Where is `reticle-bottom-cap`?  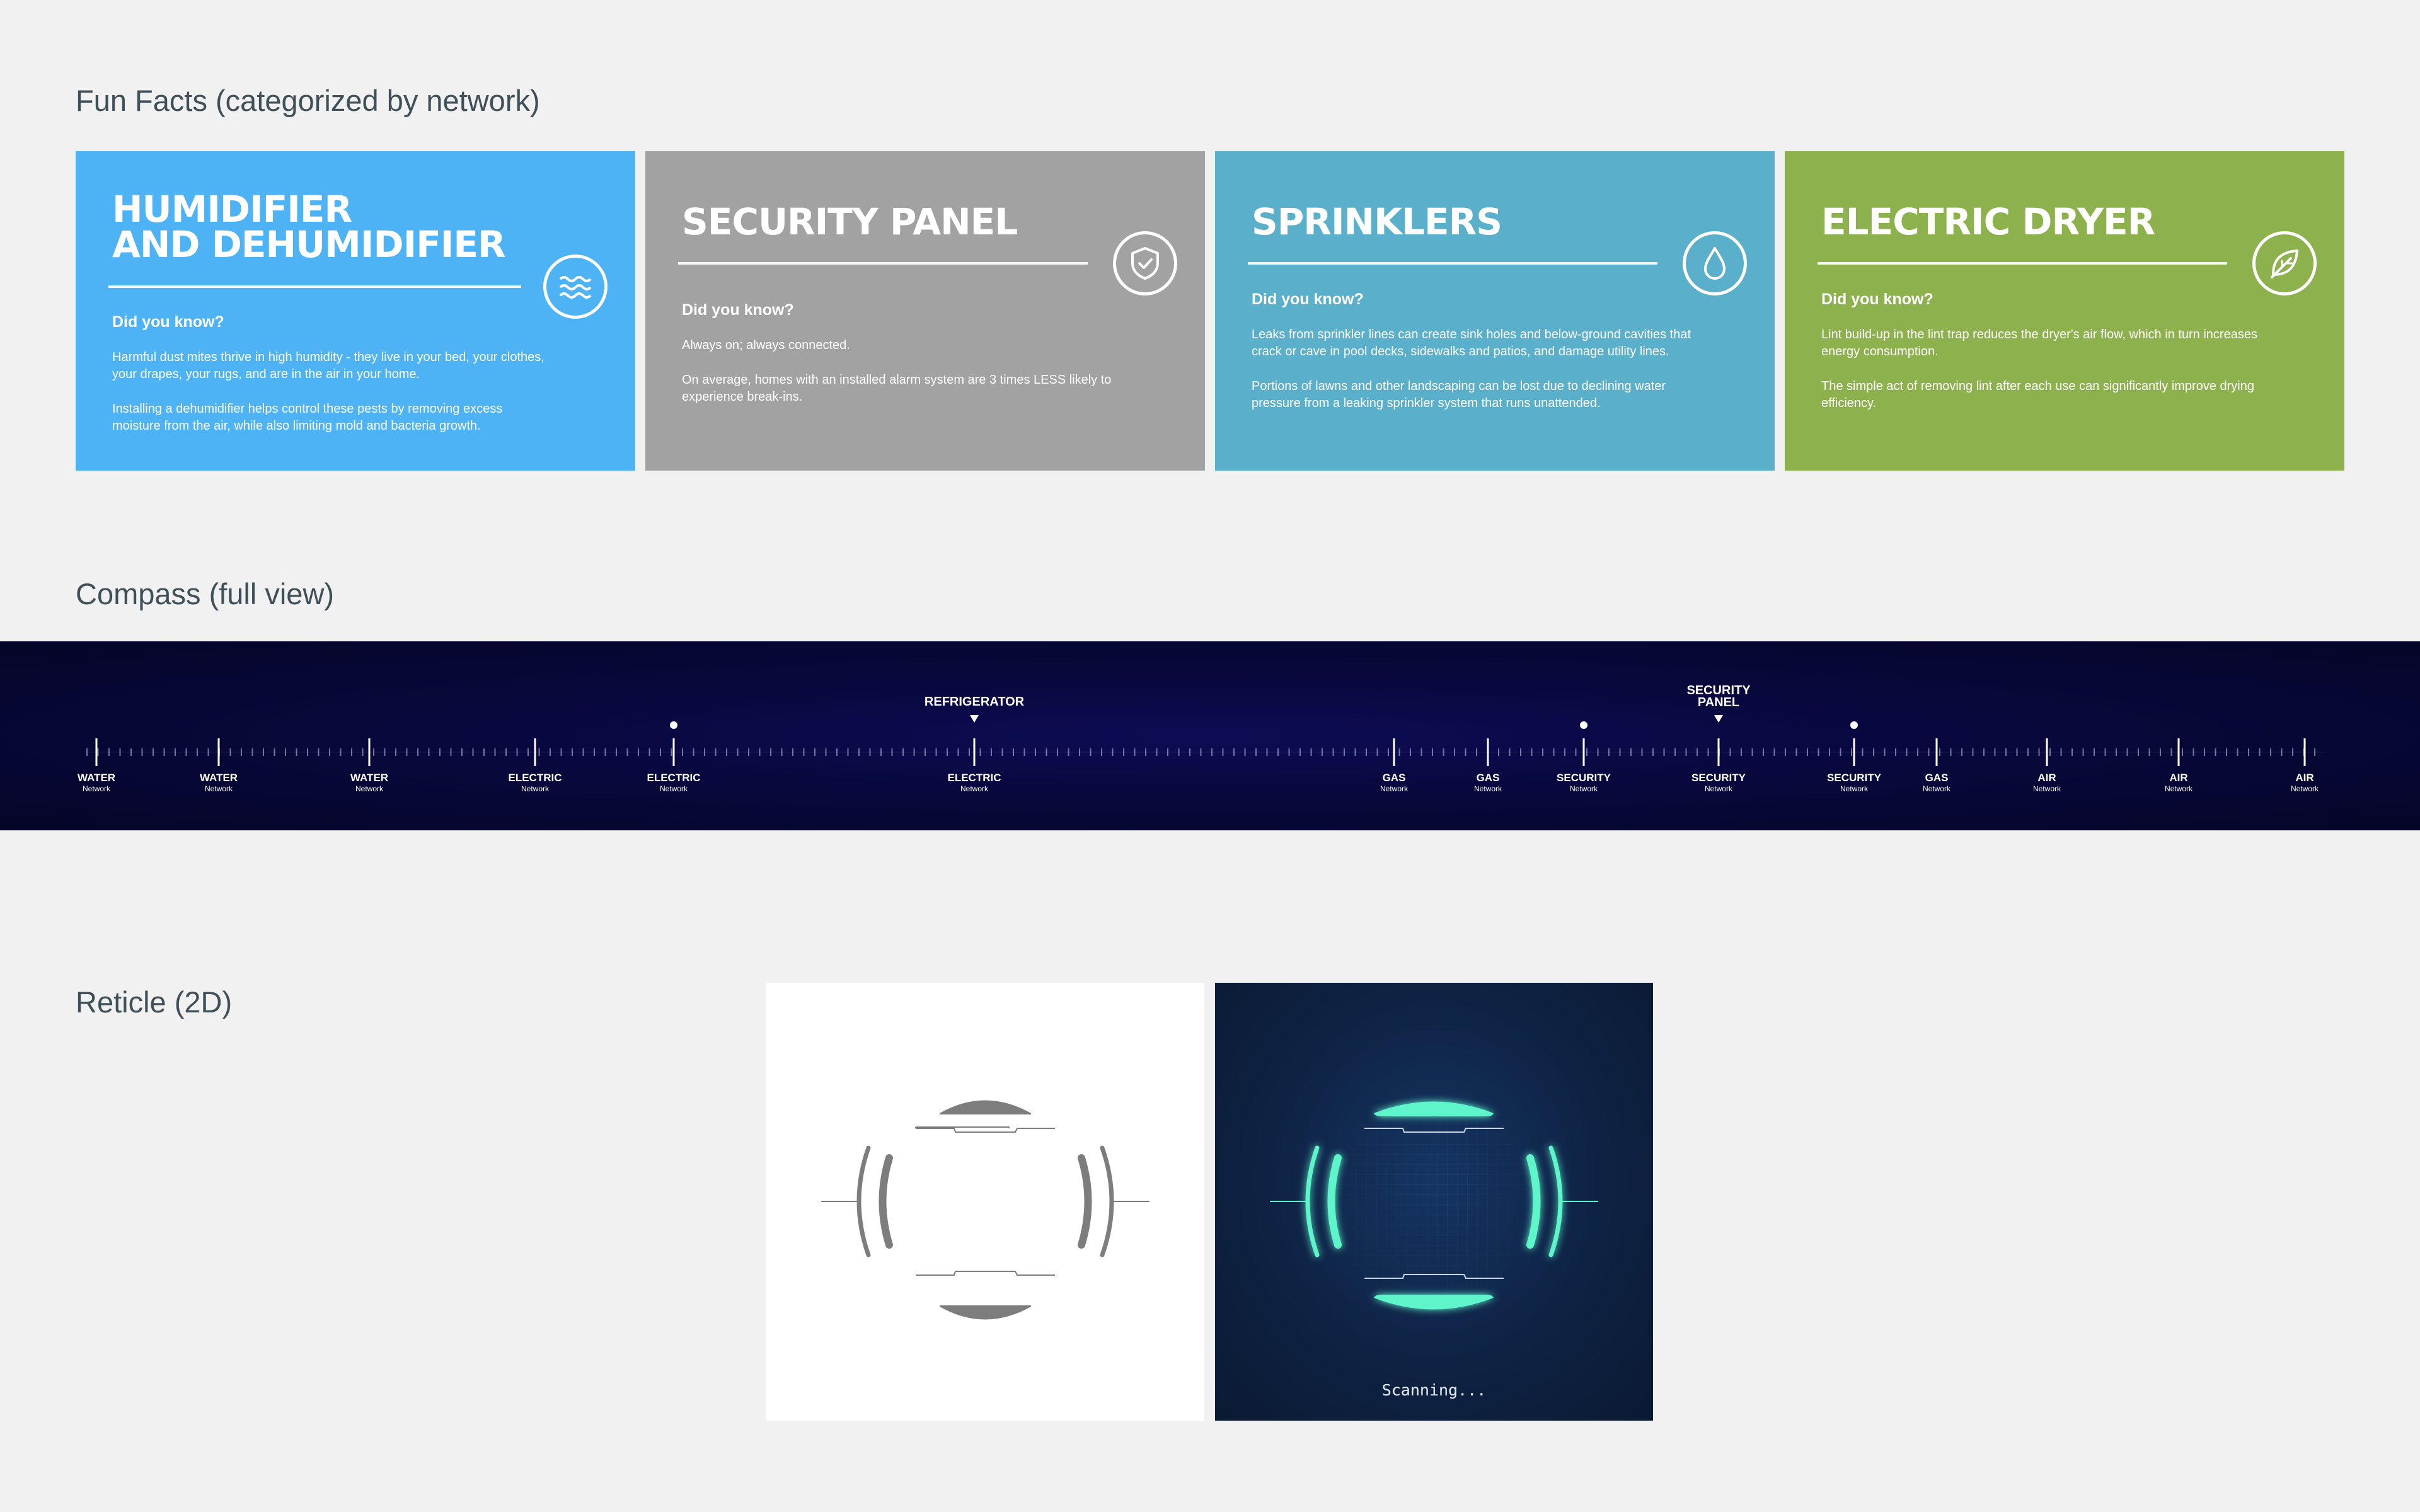
reticle-bottom-cap is located at coordinates (986, 1312).